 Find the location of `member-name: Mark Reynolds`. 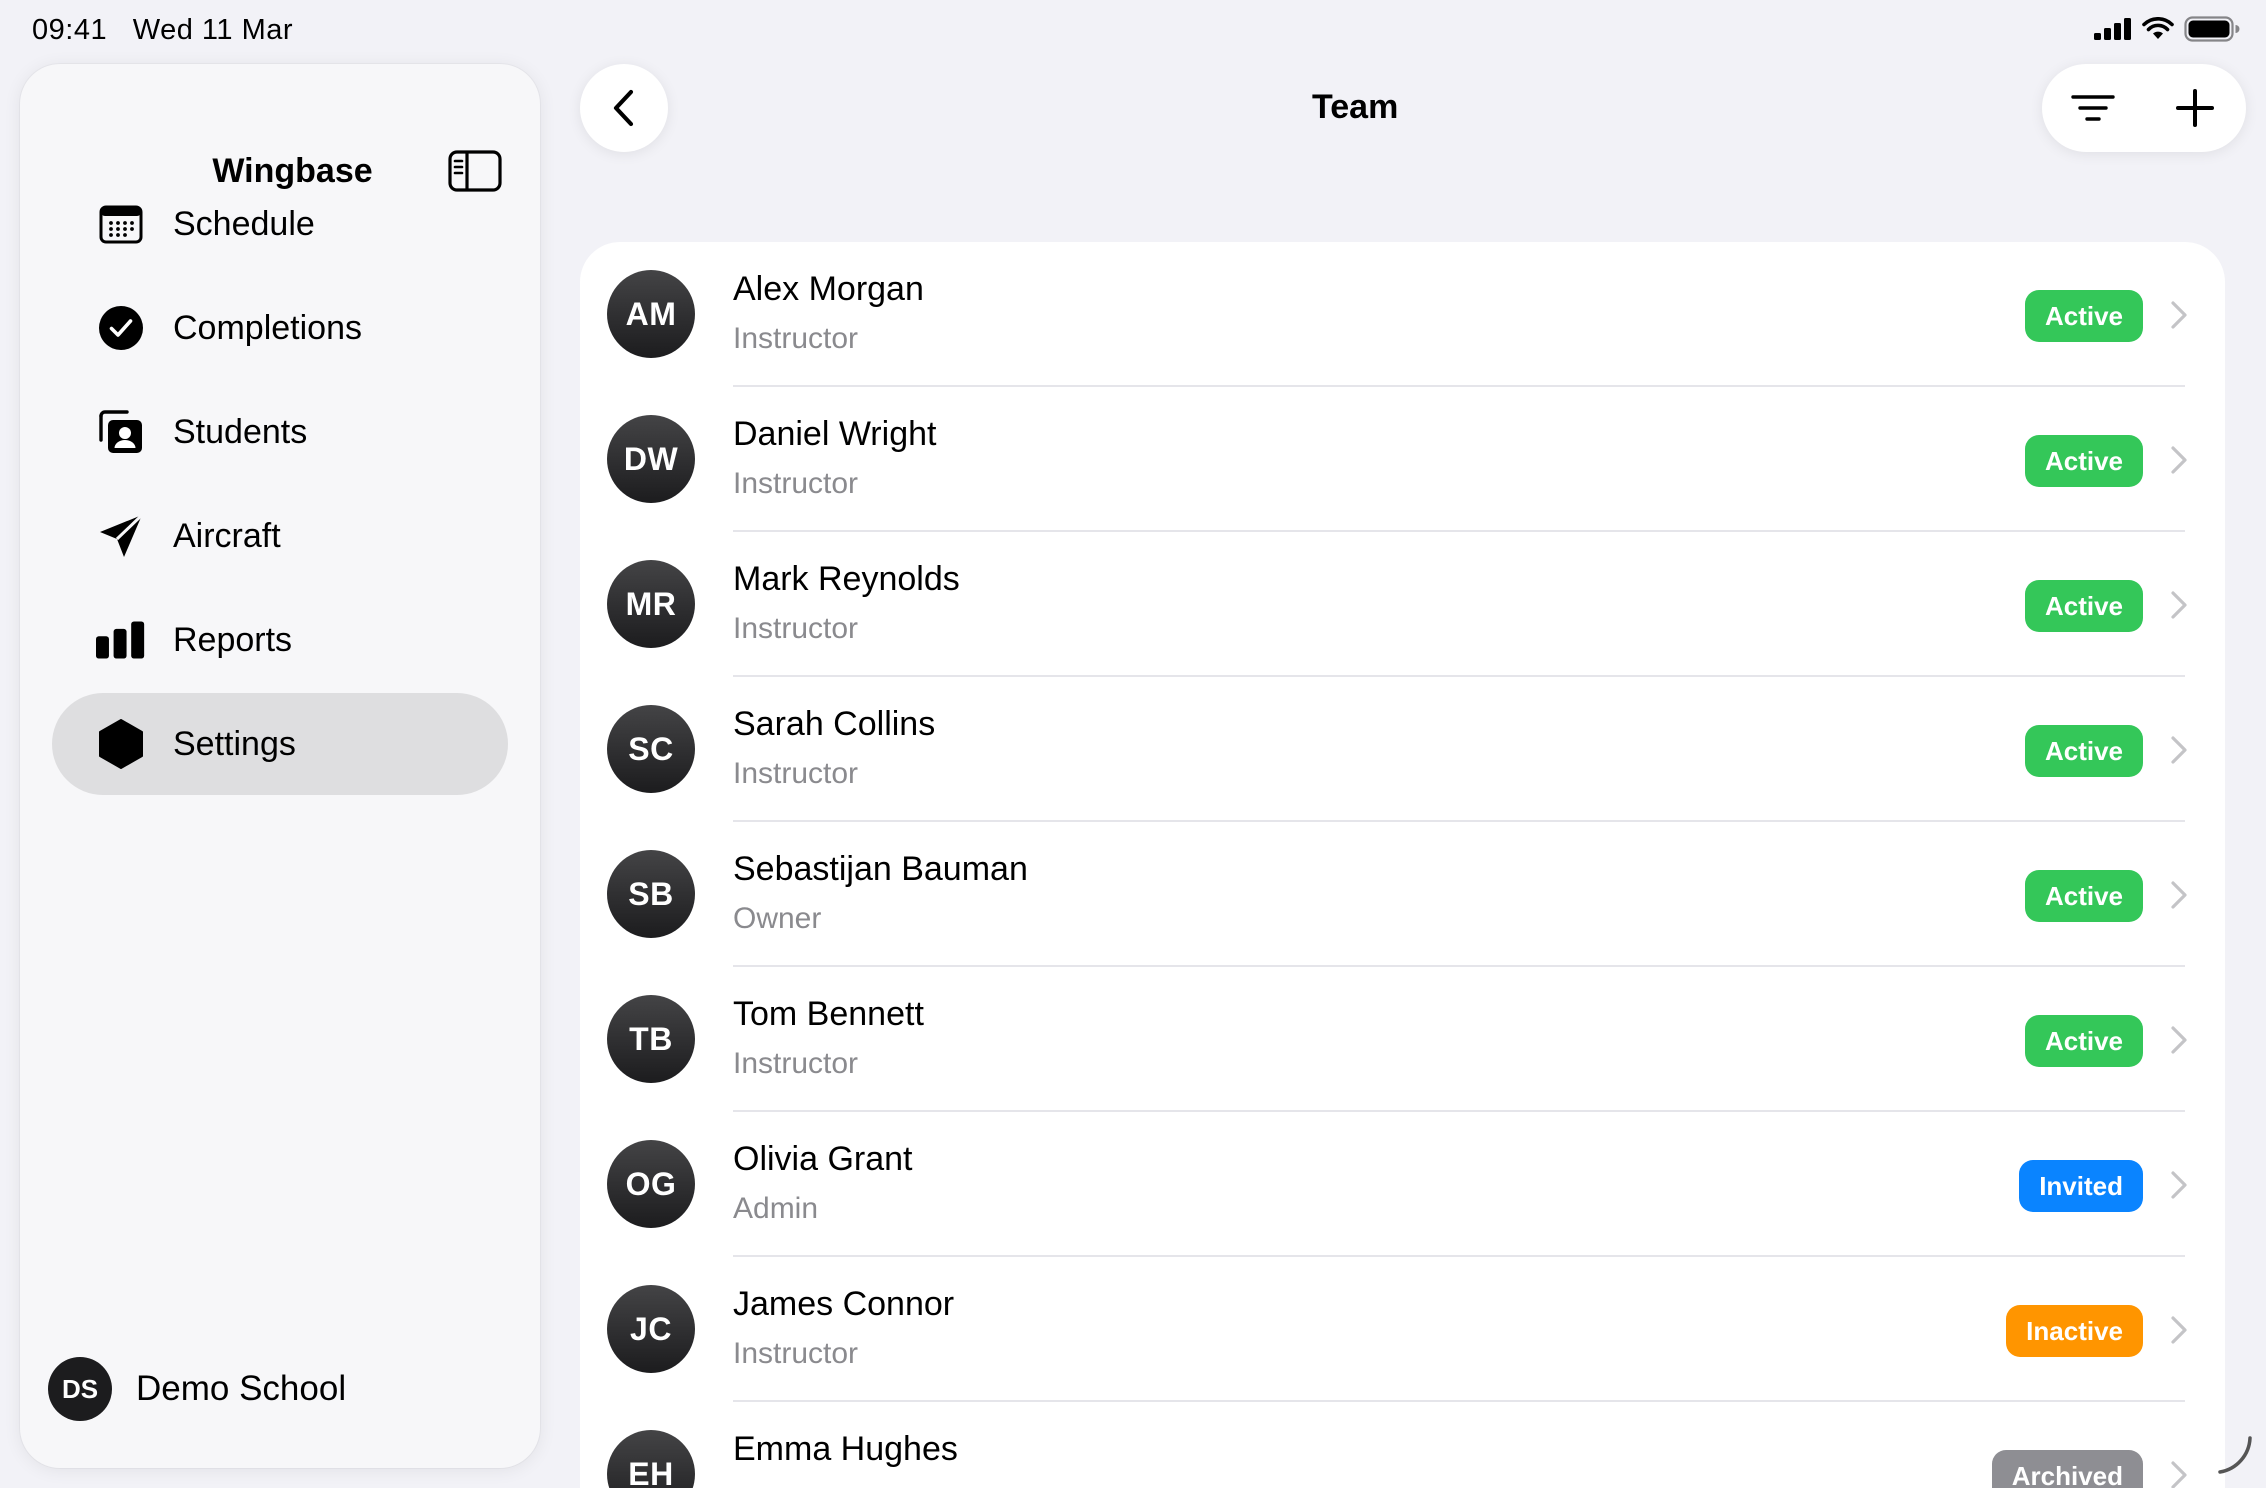

member-name: Mark Reynolds is located at coordinates (846, 579).